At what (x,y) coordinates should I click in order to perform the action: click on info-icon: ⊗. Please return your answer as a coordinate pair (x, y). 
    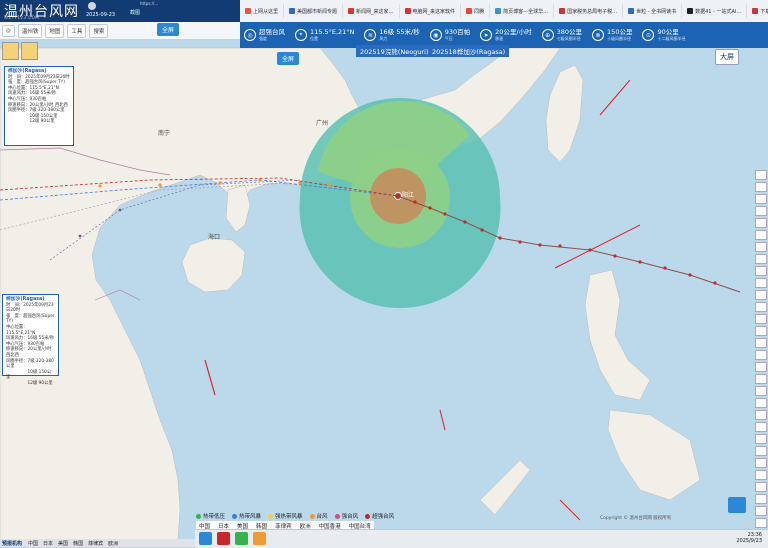
    Looking at the image, I should click on (598, 35).